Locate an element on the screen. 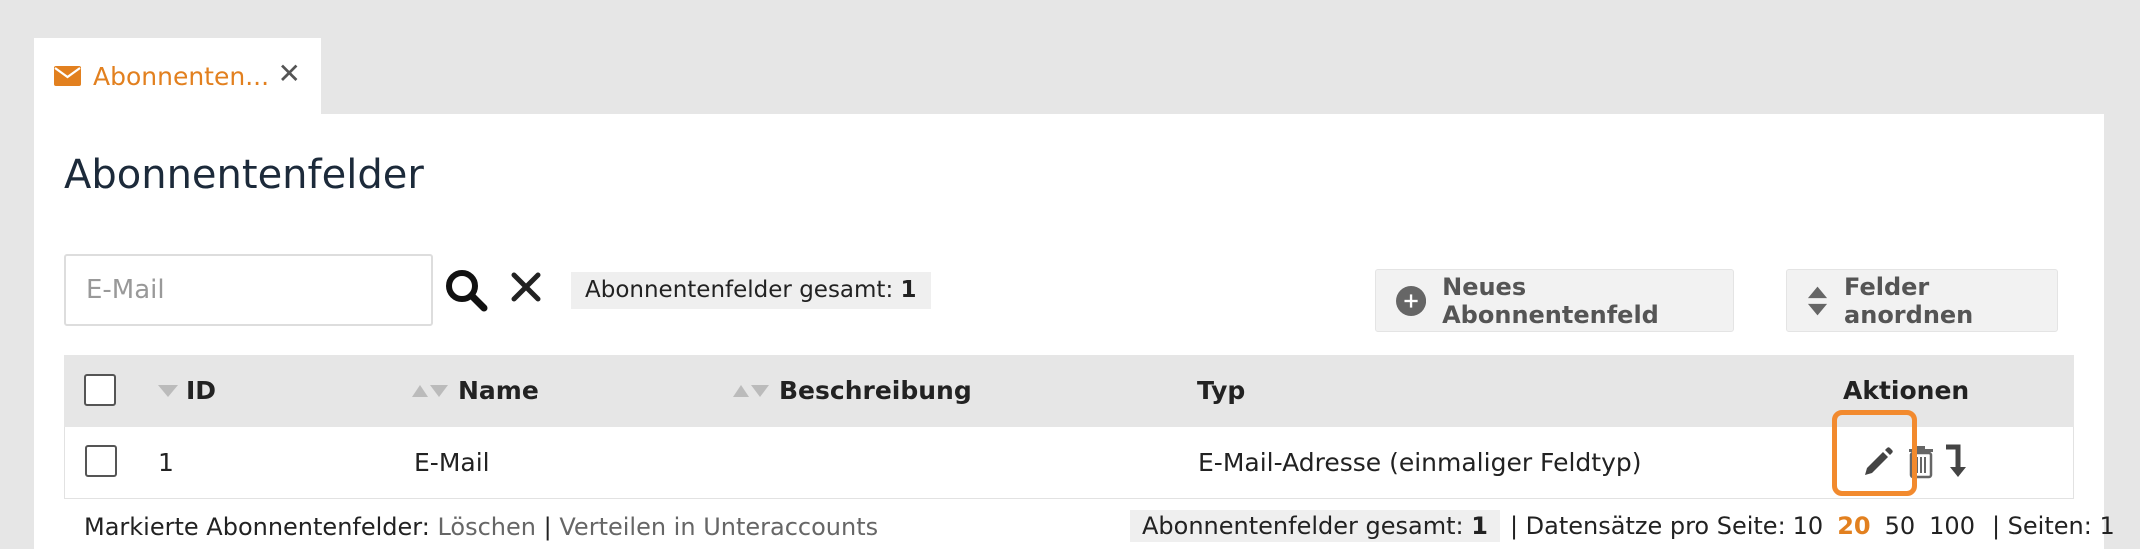  distribute-link: Verteilen in Unteraccounts is located at coordinates (718, 527).